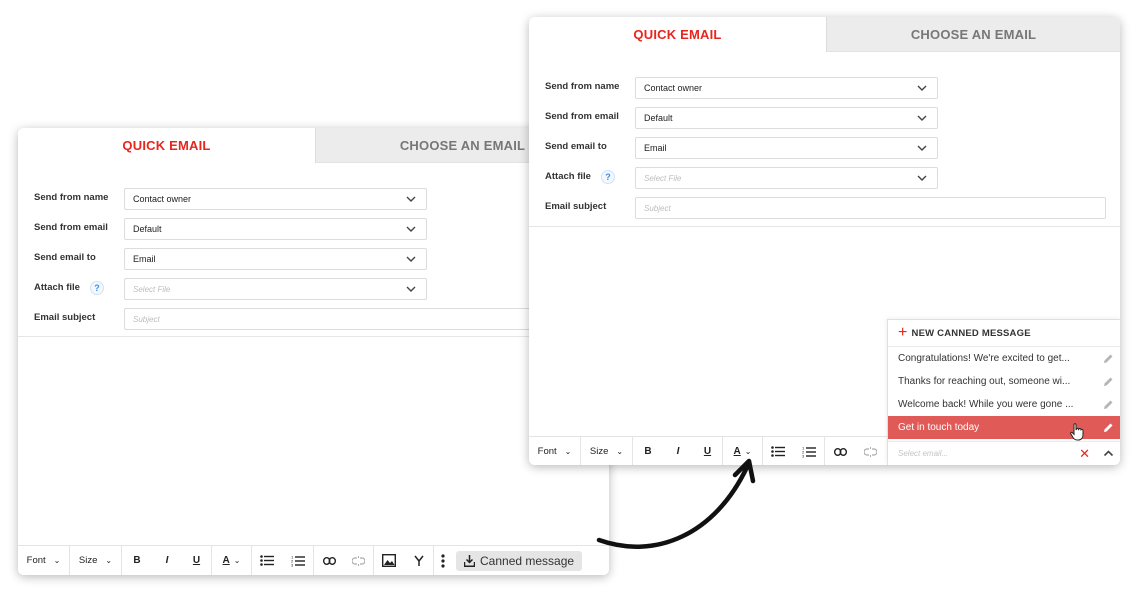  I want to click on canned-message-button: Canned message, so click(519, 560).